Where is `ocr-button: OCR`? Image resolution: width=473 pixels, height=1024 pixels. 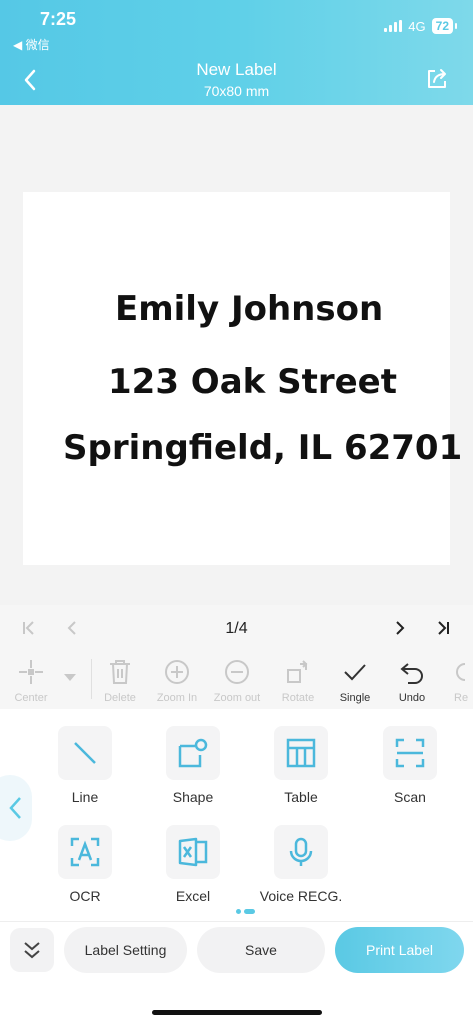
ocr-button: OCR is located at coordinates (85, 864).